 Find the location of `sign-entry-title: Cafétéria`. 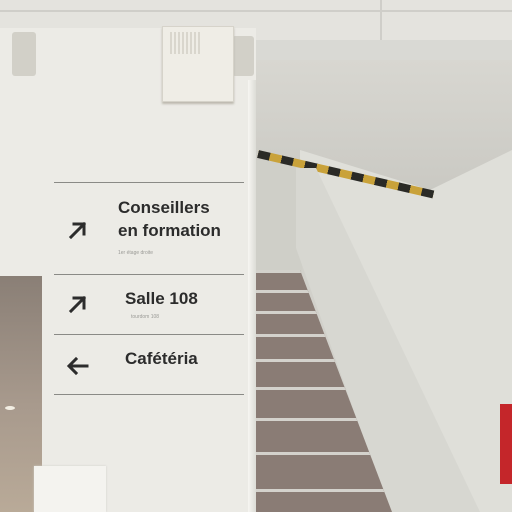

sign-entry-title: Cafétéria is located at coordinates (161, 358).